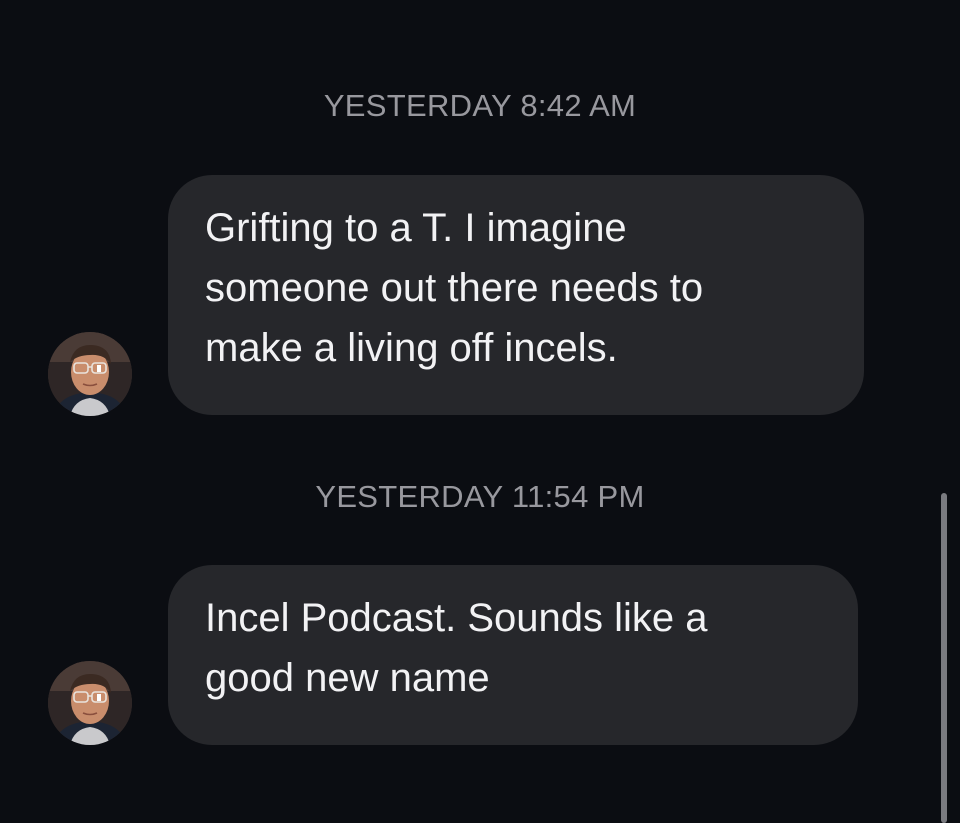 The height and width of the screenshot is (823, 960). I want to click on message-line: make a living off incels., so click(411, 348).